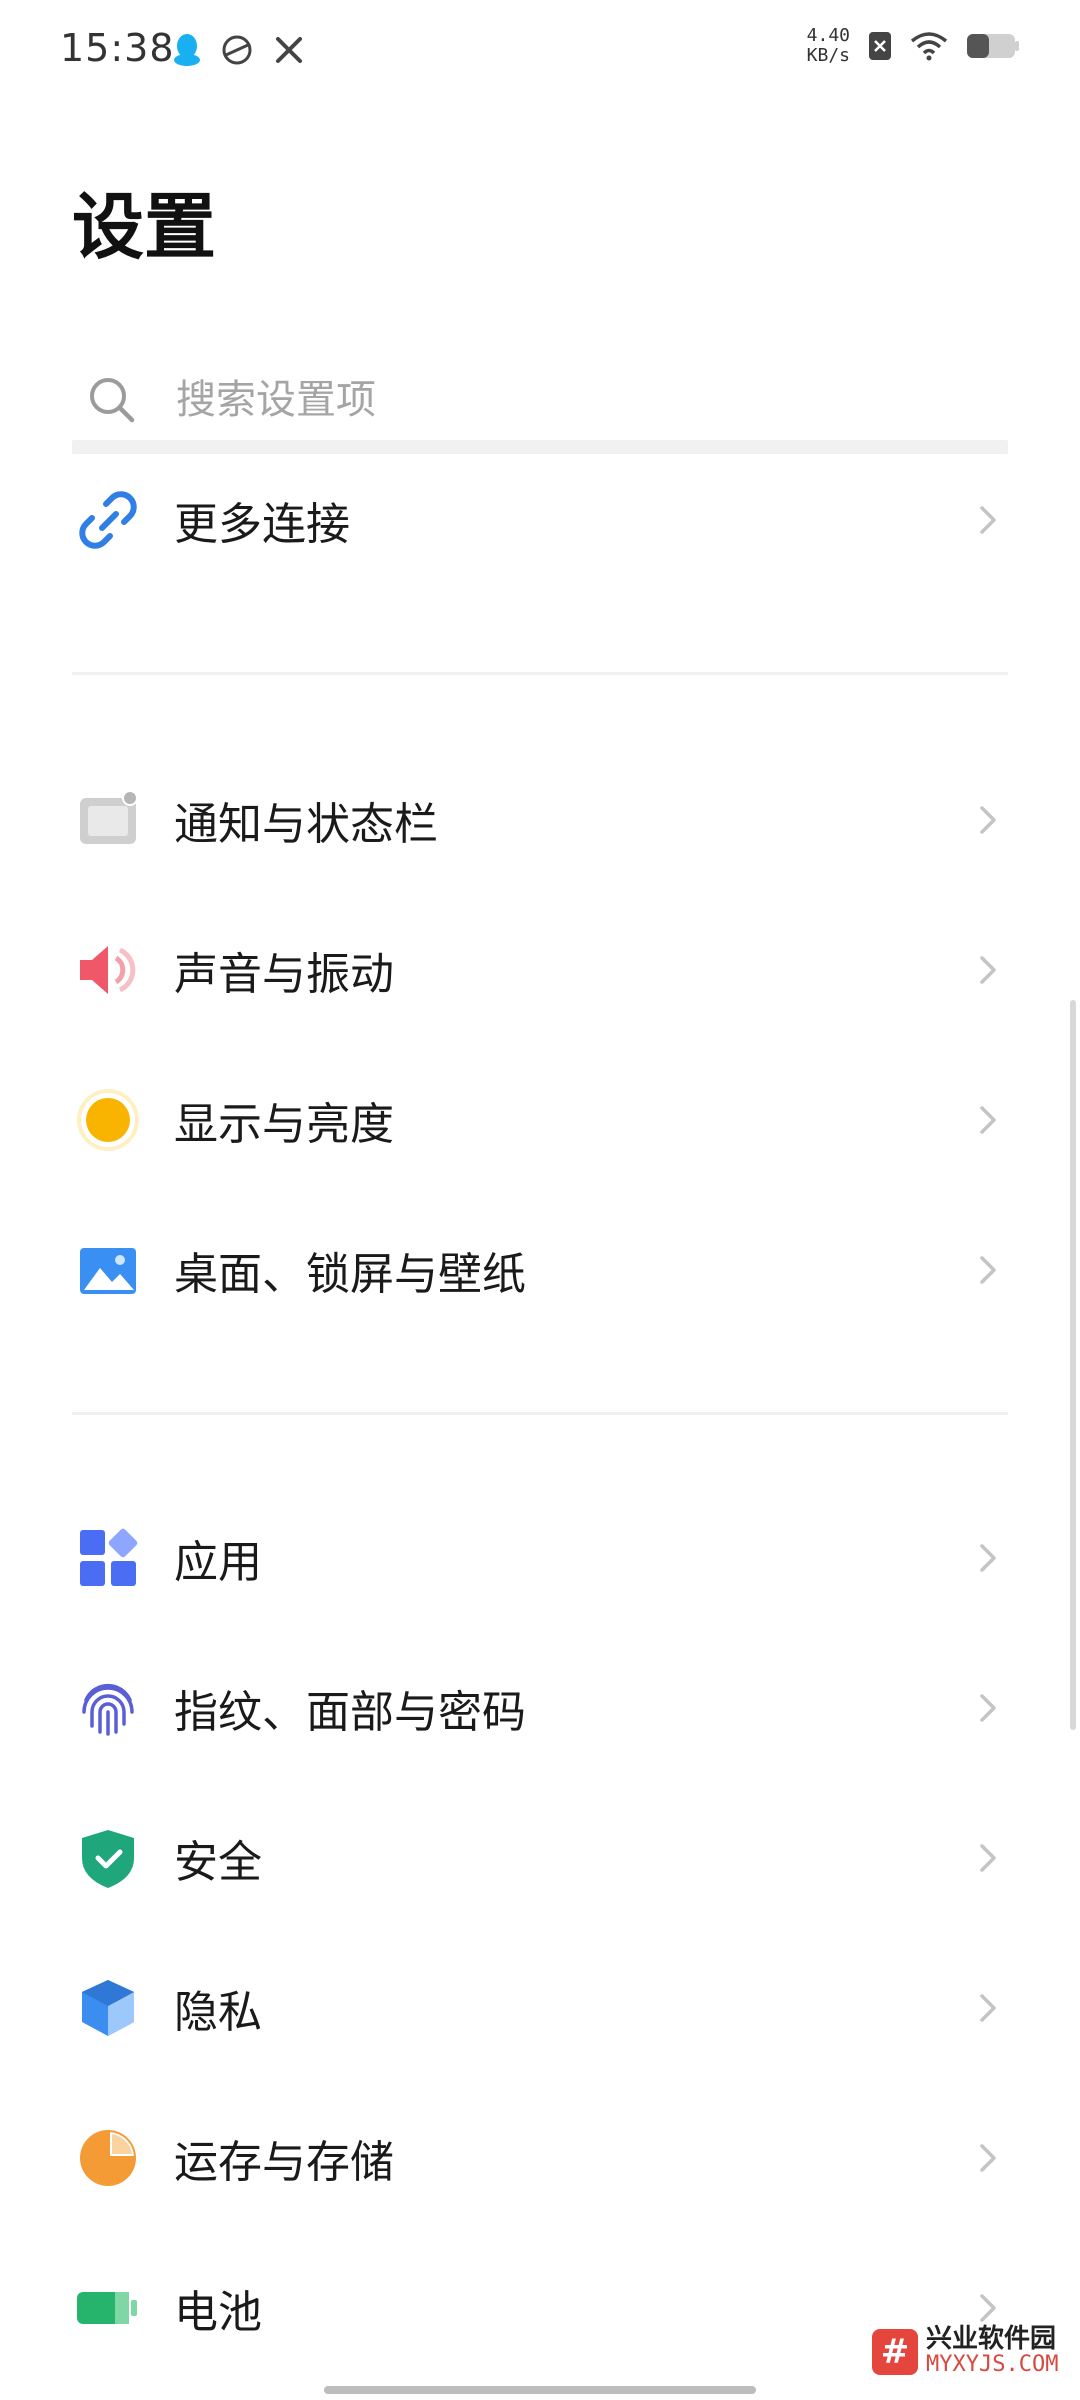 This screenshot has width=1080, height=2400. Describe the element at coordinates (350, 1712) in the screenshot. I see `settings-item-label: 指纹、面部与密码` at that location.